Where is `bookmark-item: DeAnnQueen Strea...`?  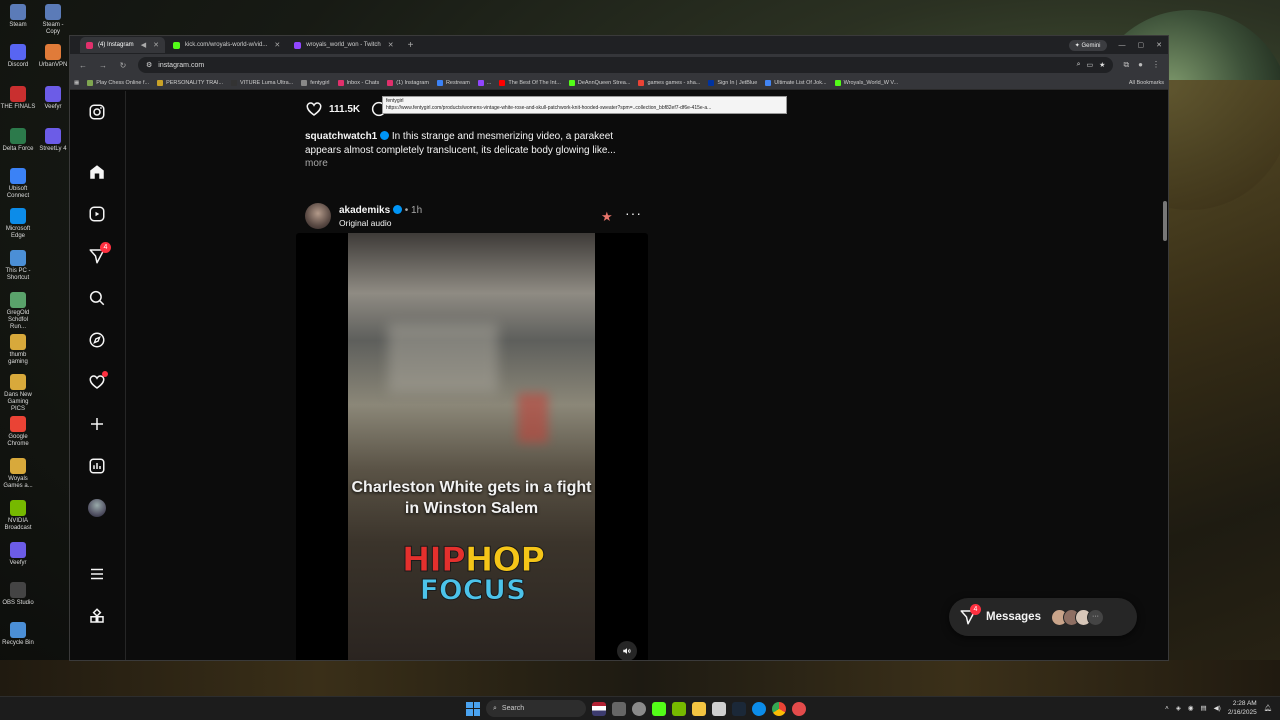
bookmark-item: DeAnnQueen Strea... is located at coordinates (599, 82).